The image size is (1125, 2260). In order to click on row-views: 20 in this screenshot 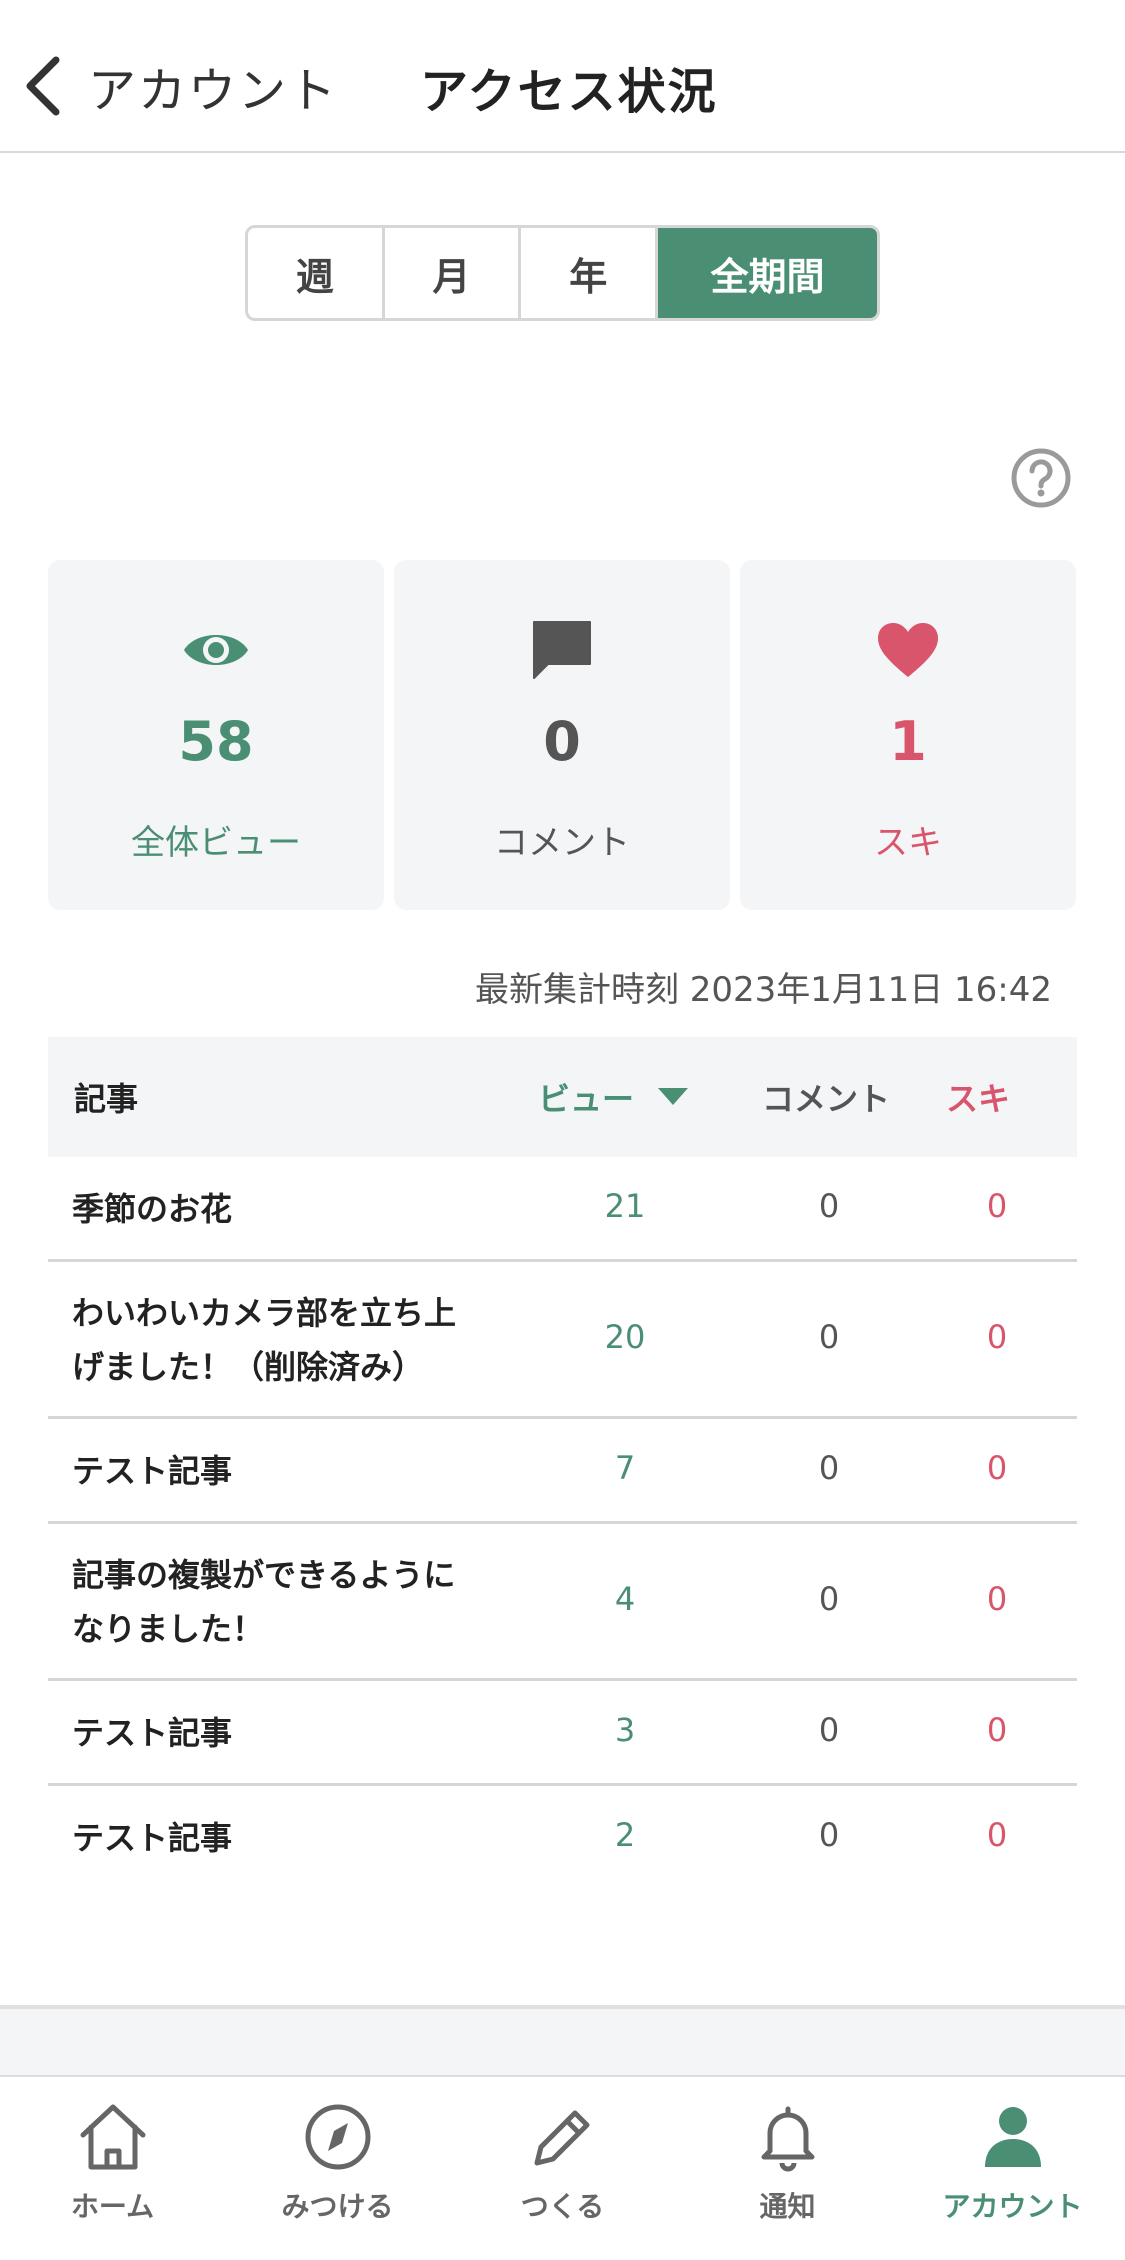, I will do `click(625, 1337)`.